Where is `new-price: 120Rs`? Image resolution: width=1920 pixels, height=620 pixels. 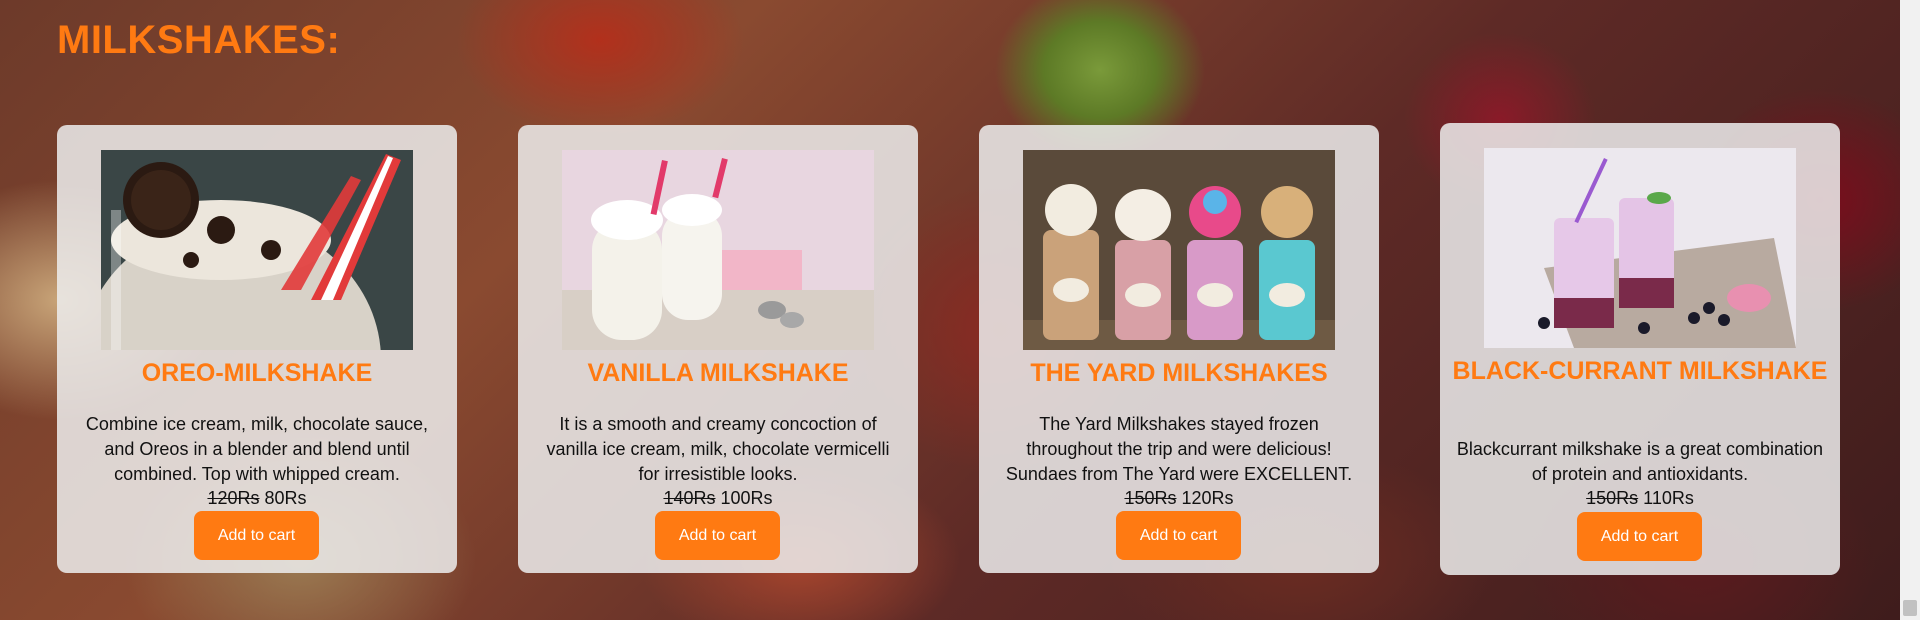
new-price: 120Rs is located at coordinates (1207, 498).